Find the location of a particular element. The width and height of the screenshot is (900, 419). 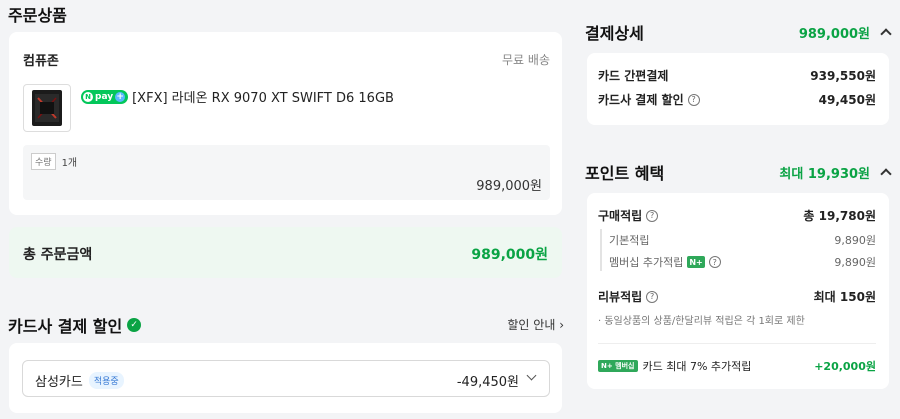

payment-row-card-discount: 카드사 결제 할인? 49,450원 is located at coordinates (737, 100).